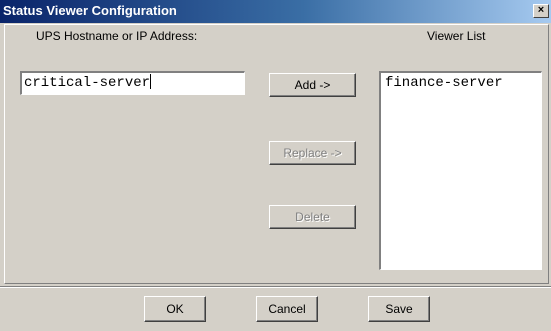 This screenshot has height=331, width=551. I want to click on cancel-button: Cancel, so click(287, 309).